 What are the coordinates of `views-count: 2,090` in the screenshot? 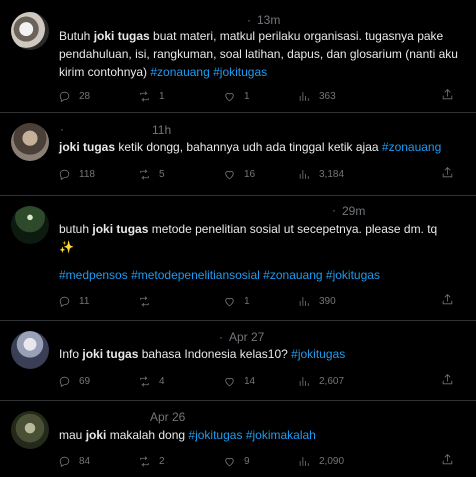 It's located at (332, 461).